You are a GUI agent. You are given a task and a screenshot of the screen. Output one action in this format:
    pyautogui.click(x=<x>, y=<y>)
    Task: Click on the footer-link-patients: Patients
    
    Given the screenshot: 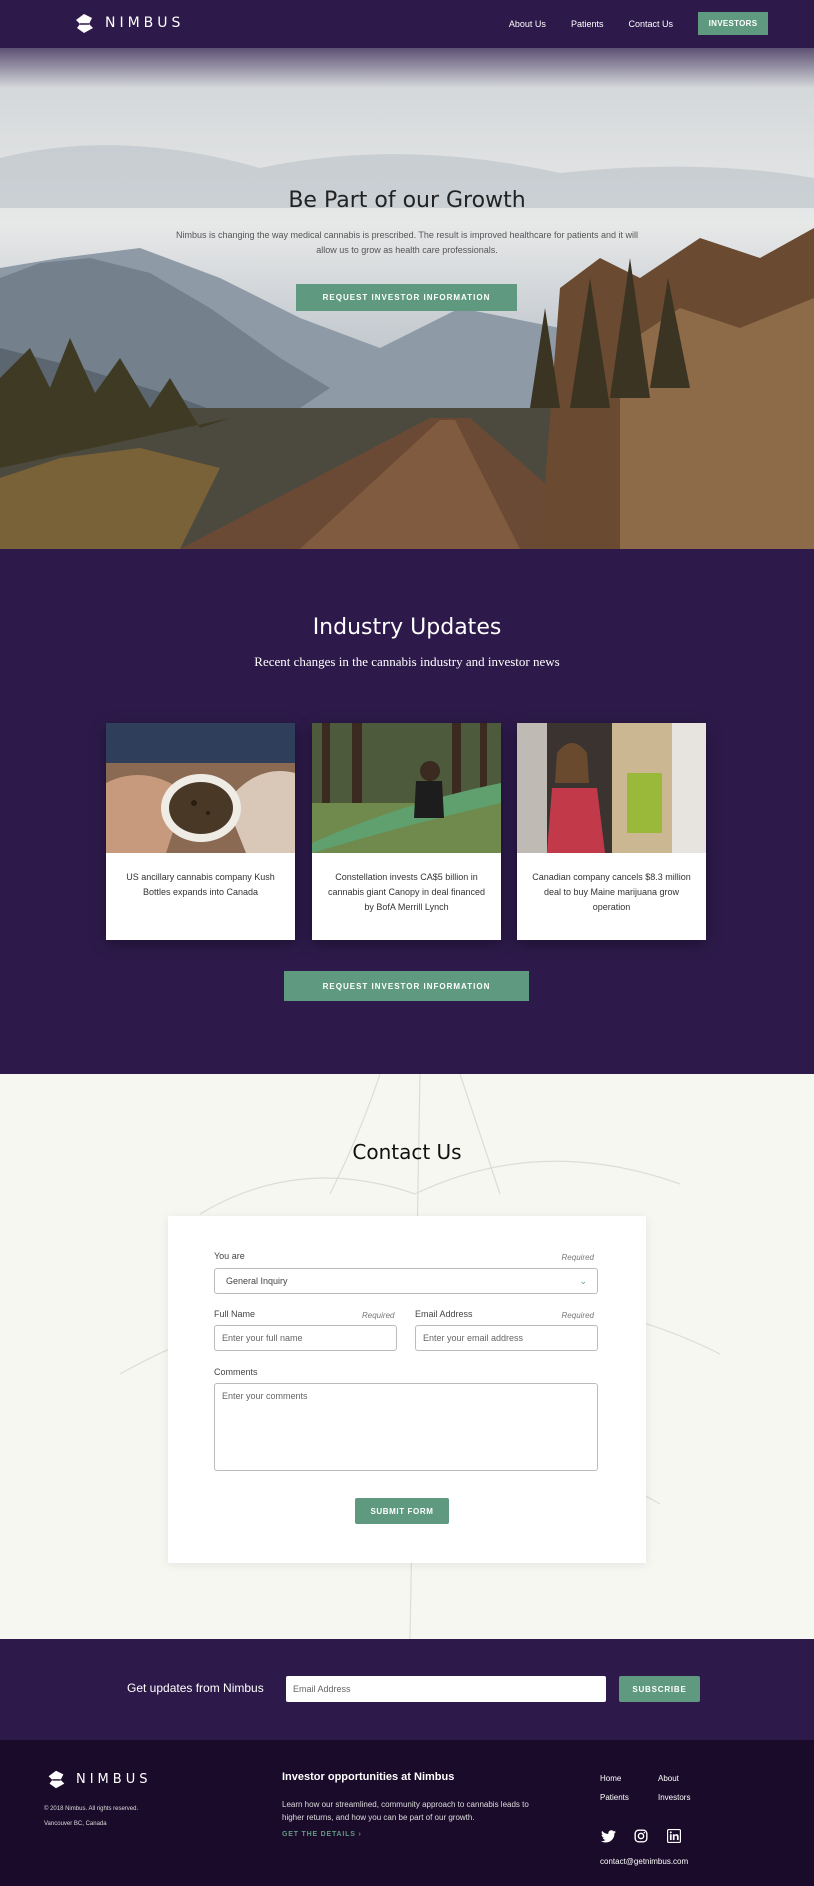 What is the action you would take?
    pyautogui.click(x=614, y=1797)
    